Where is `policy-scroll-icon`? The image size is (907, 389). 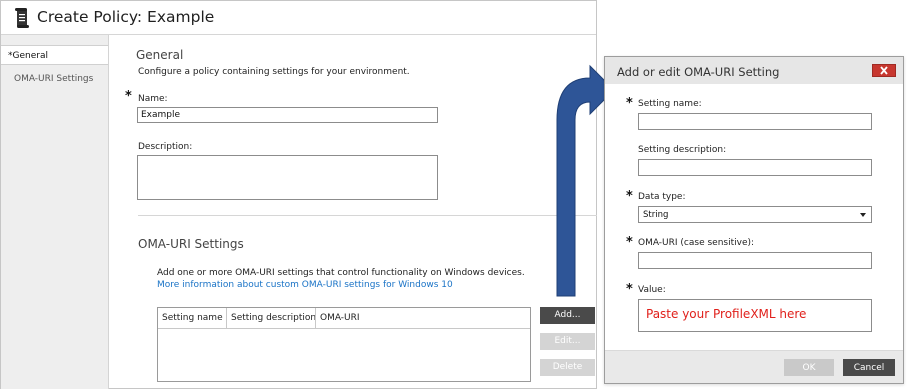
policy-scroll-icon is located at coordinates (22, 18).